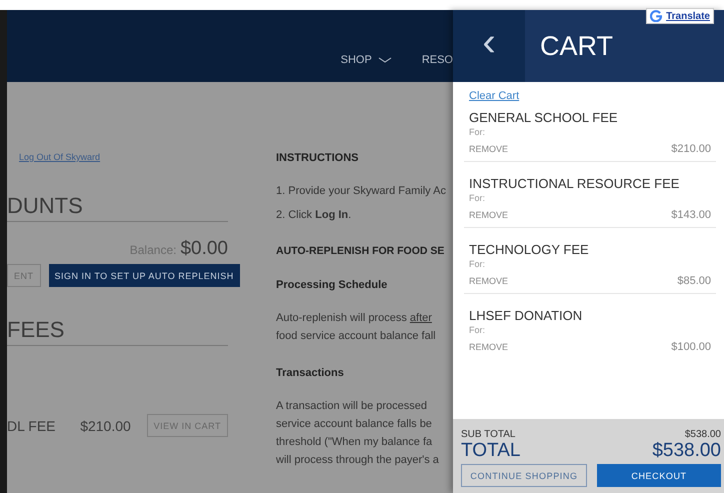  I want to click on checkout-button: CHECKOUT, so click(659, 475).